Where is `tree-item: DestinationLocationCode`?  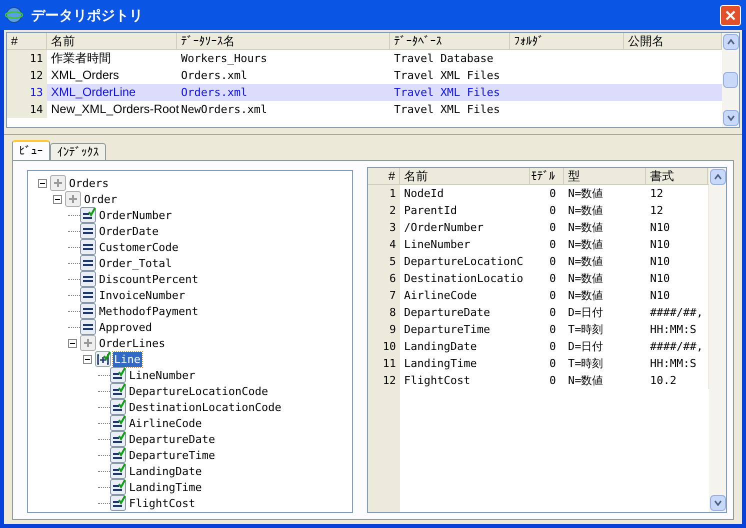 tree-item: DestinationLocationCode is located at coordinates (205, 407).